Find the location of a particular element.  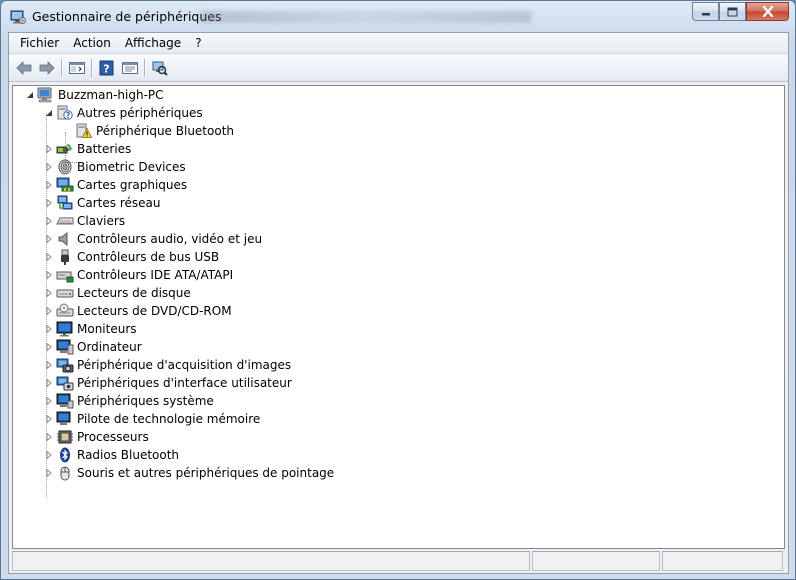

menu-affichage: Affichage is located at coordinates (153, 43).